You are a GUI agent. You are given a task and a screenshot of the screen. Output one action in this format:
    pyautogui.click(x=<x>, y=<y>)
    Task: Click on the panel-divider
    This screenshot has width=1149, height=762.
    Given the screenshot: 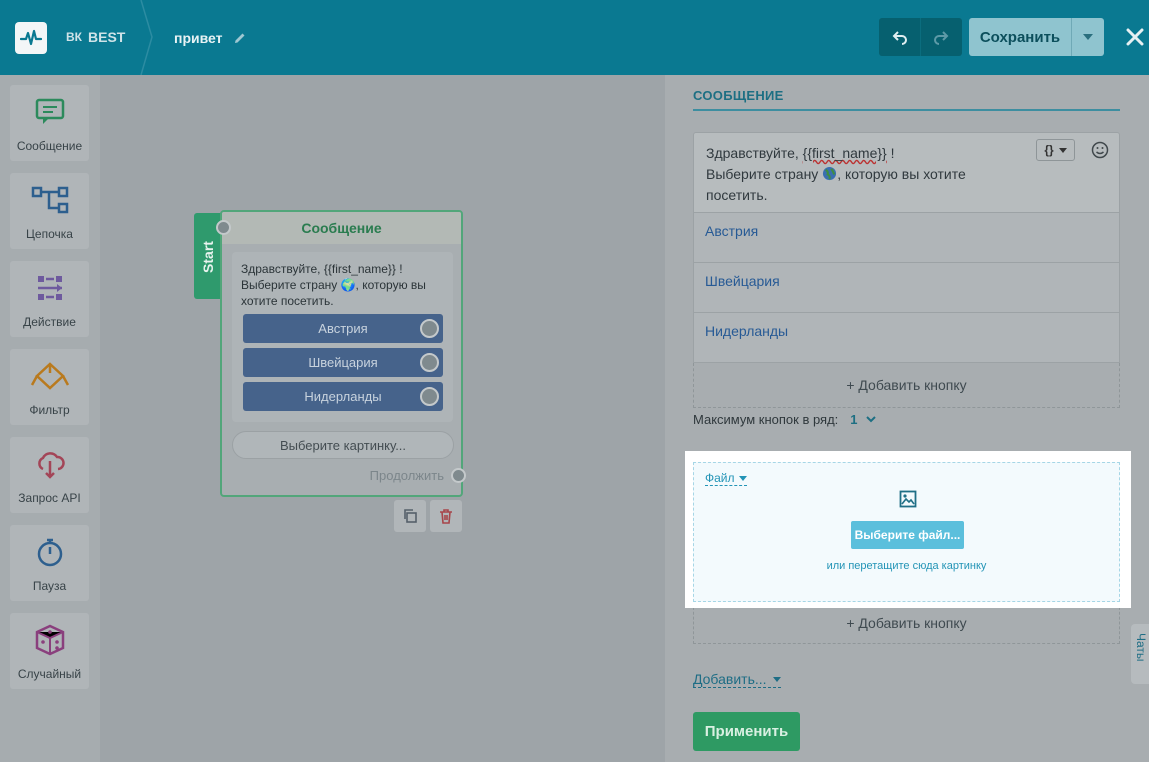 What is the action you would take?
    pyautogui.click(x=906, y=110)
    